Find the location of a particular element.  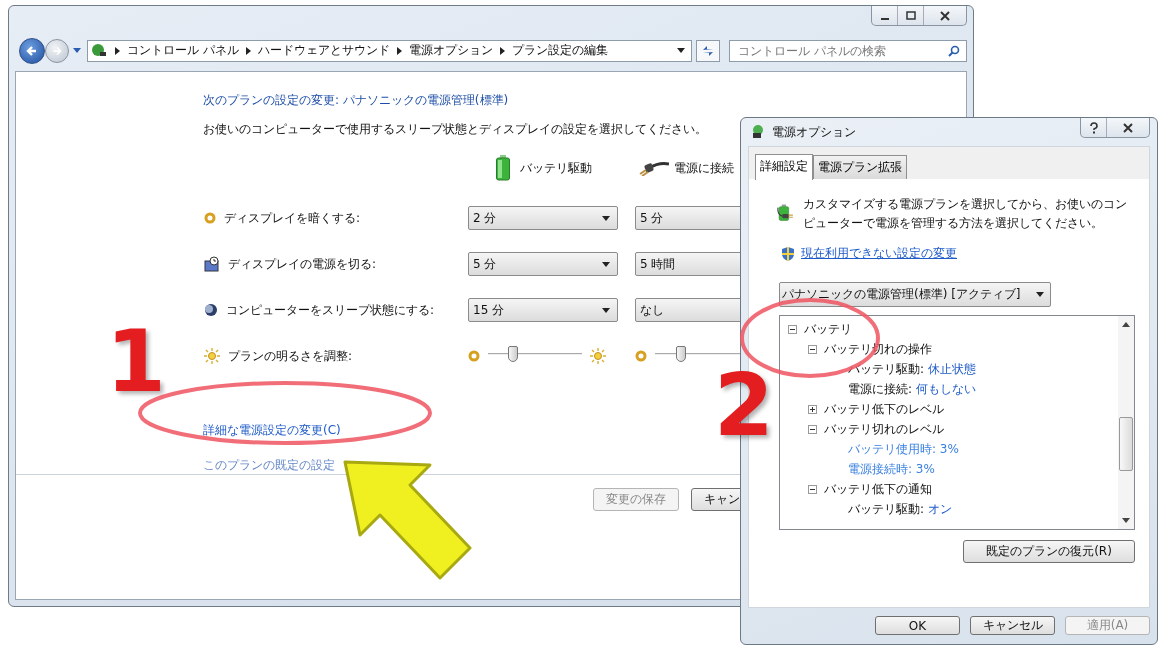

address-bar: コントロール パネル ハードウェアとサウンド 電源オプション プラン設定の編集 is located at coordinates (389, 50).